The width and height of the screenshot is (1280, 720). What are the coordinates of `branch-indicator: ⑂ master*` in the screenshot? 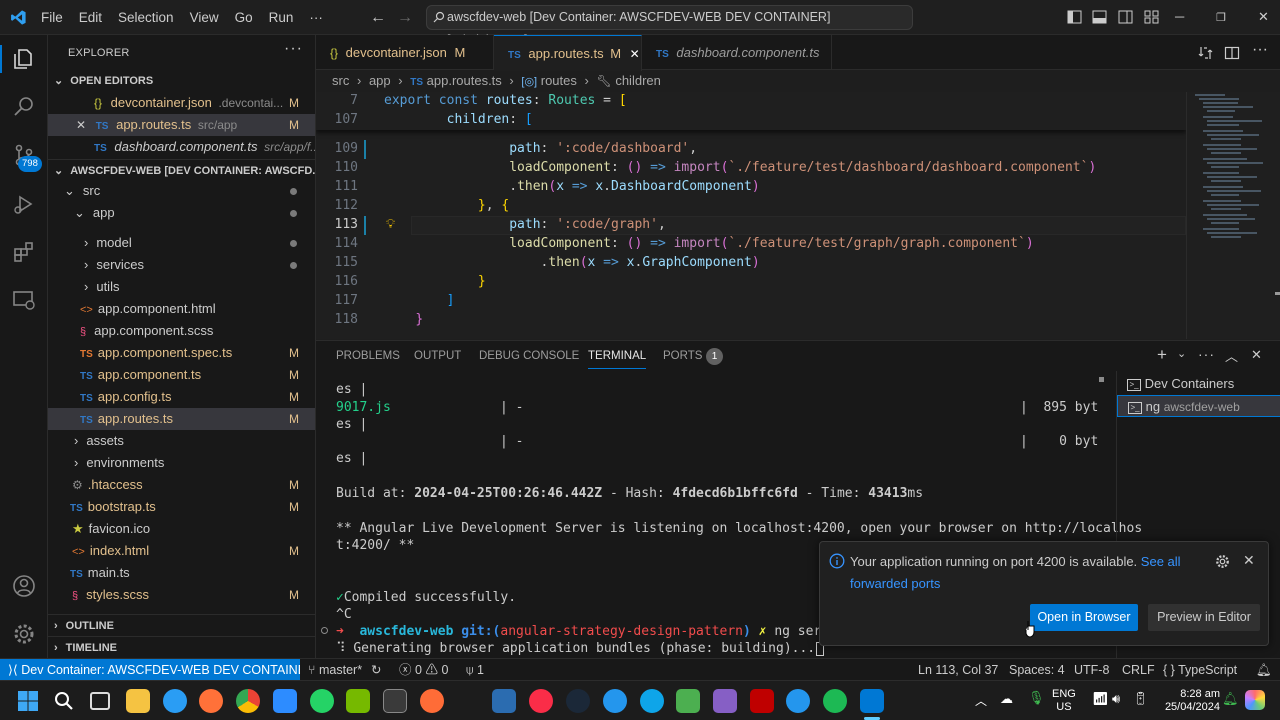 It's located at (335, 670).